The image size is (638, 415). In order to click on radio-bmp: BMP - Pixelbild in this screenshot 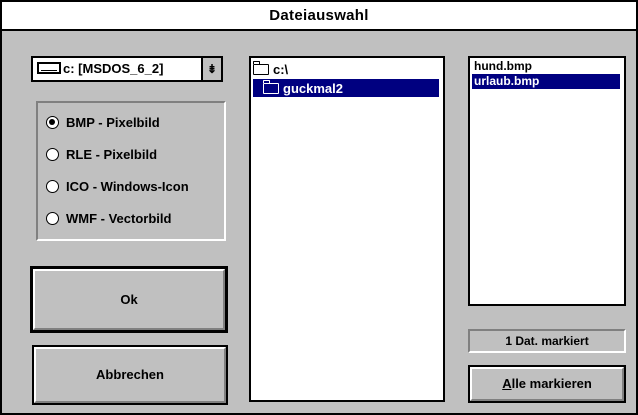, I will do `click(103, 122)`.